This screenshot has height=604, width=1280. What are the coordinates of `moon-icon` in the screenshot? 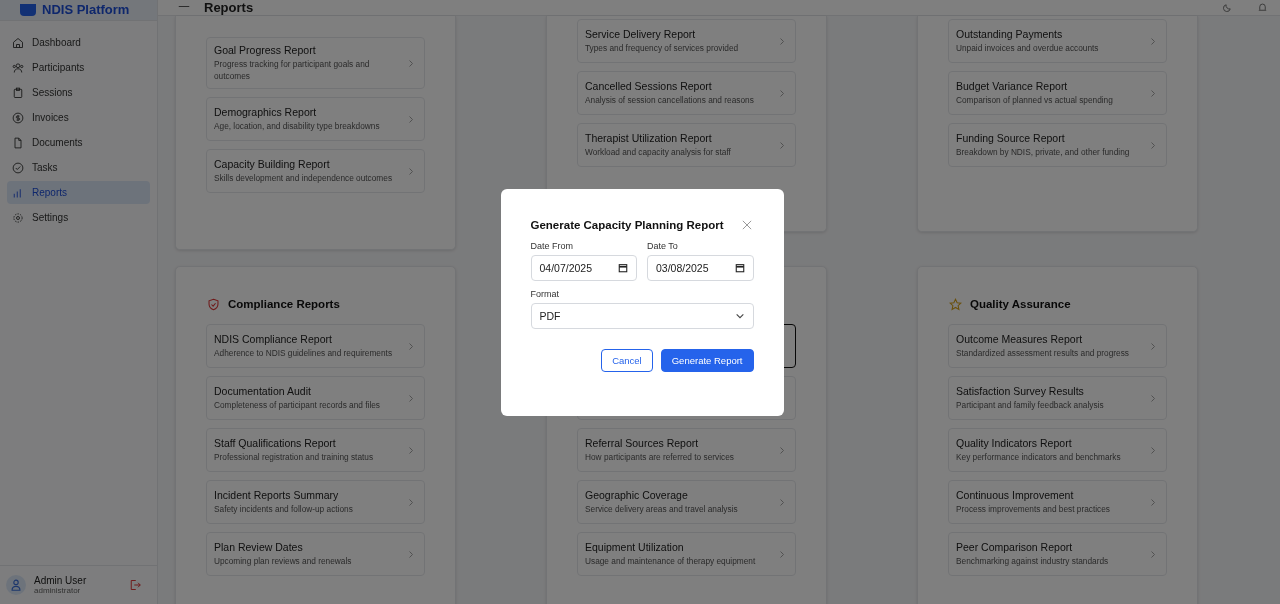 It's located at (1227, 7).